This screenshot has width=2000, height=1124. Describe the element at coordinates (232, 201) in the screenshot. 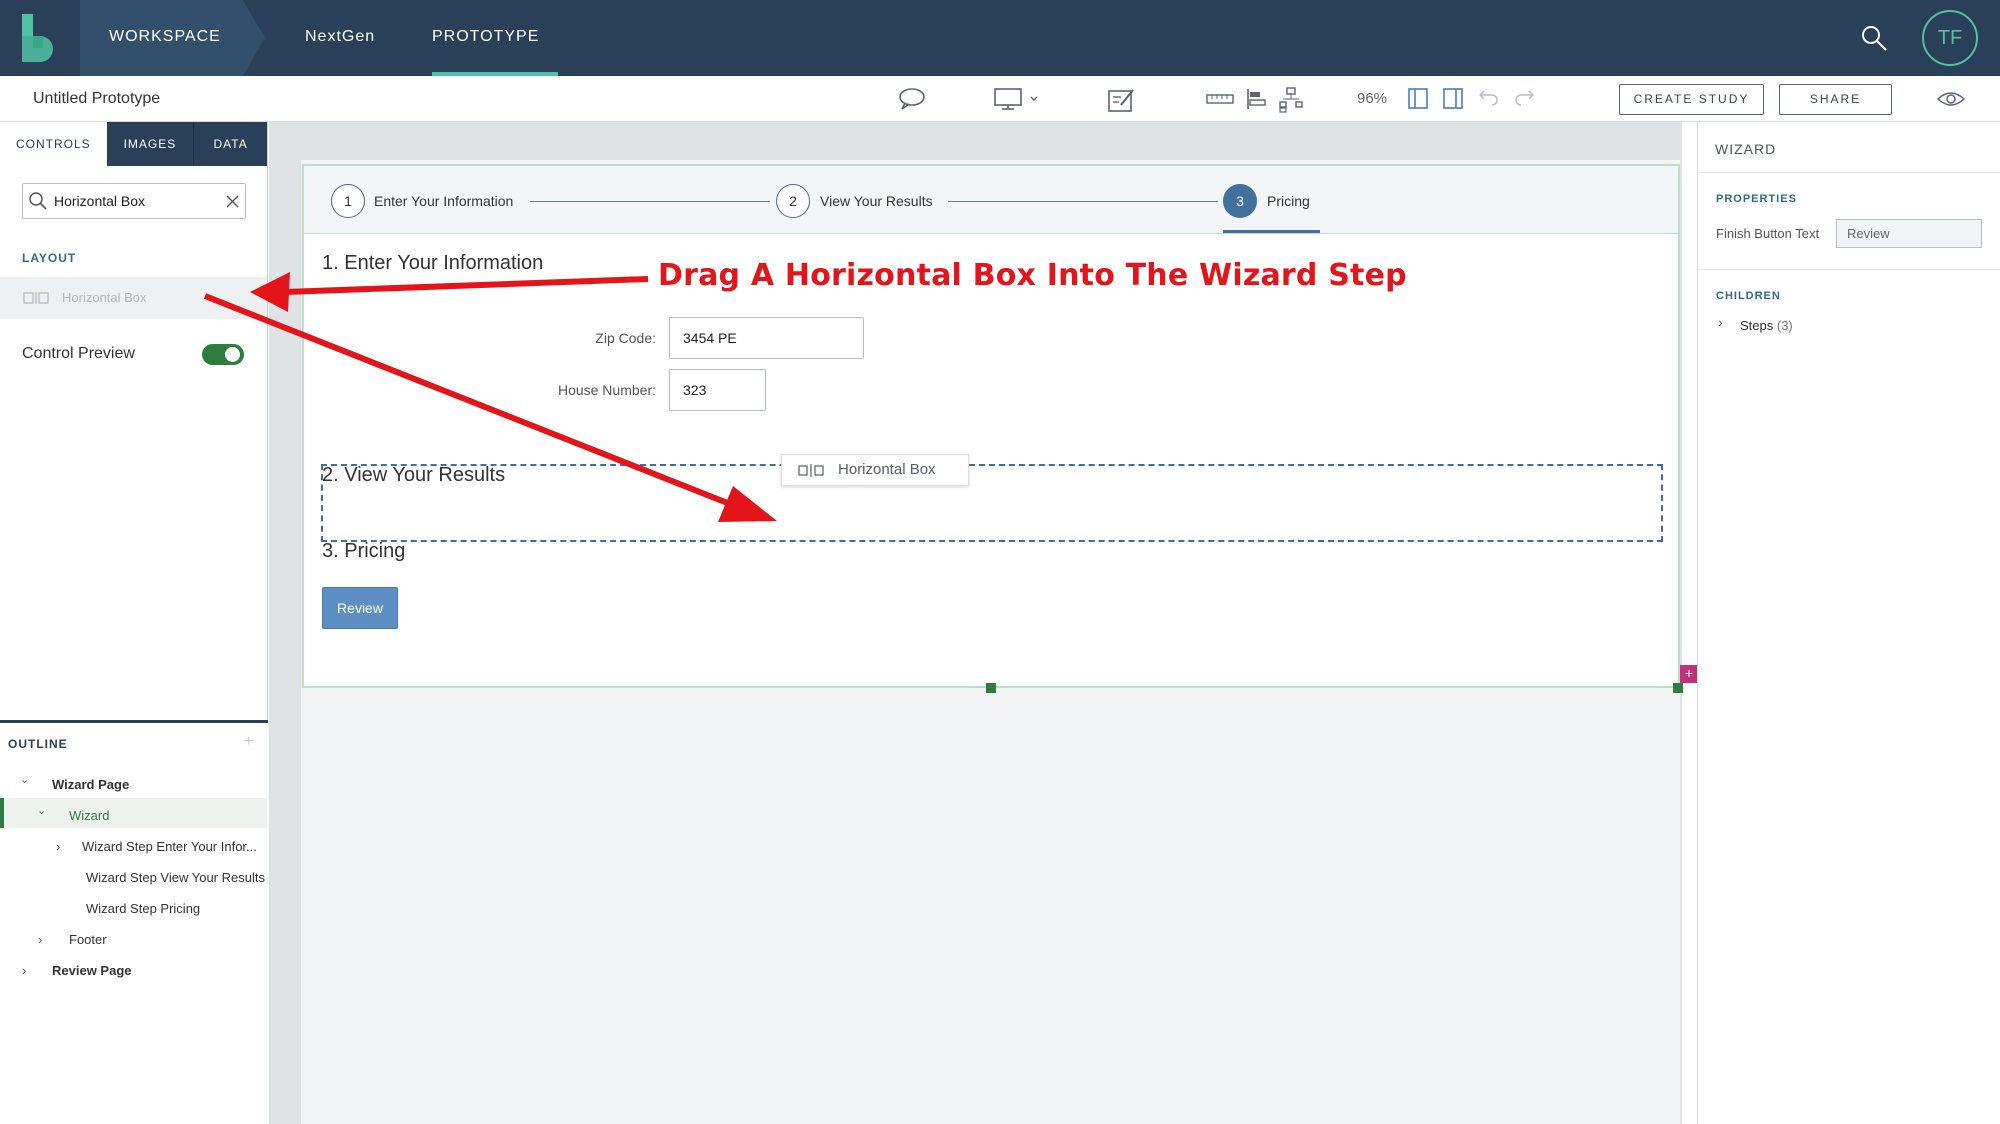

I see `clear-icon` at that location.